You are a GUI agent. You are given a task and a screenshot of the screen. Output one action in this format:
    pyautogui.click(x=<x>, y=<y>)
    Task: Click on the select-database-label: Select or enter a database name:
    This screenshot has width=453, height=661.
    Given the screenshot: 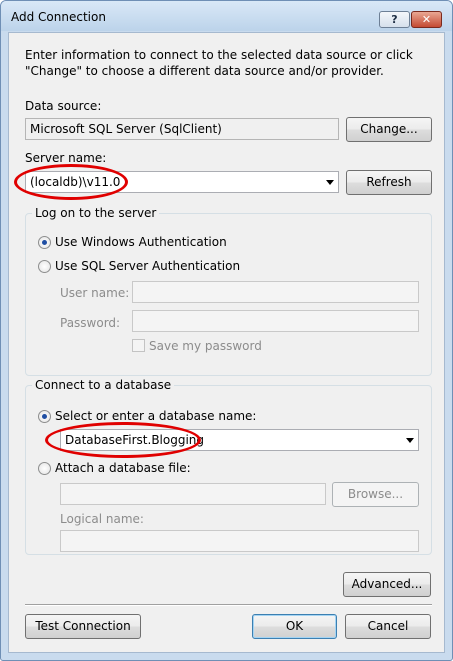 What is the action you would take?
    pyautogui.click(x=155, y=416)
    